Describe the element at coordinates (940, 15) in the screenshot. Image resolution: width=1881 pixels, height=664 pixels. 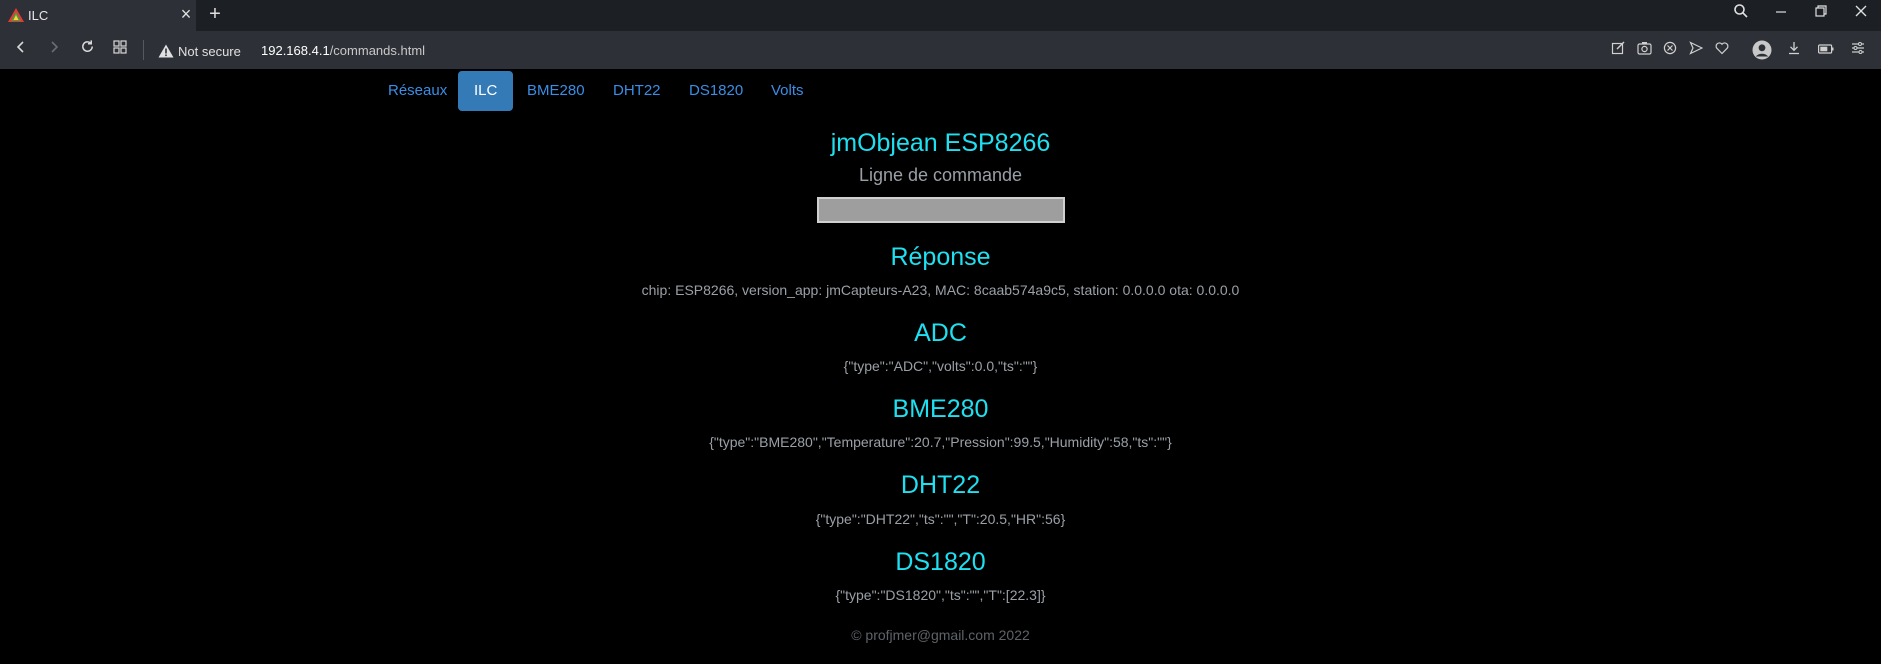
I see `browser-tab-bar: ILC × +` at that location.